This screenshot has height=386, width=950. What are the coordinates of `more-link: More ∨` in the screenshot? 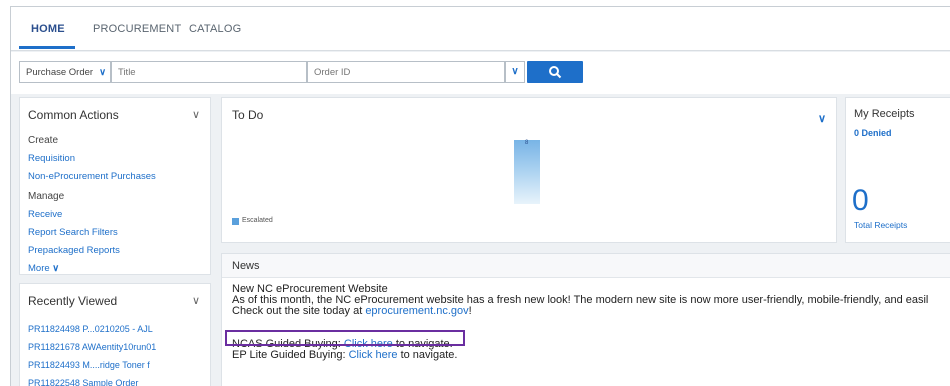 It's located at (92, 269).